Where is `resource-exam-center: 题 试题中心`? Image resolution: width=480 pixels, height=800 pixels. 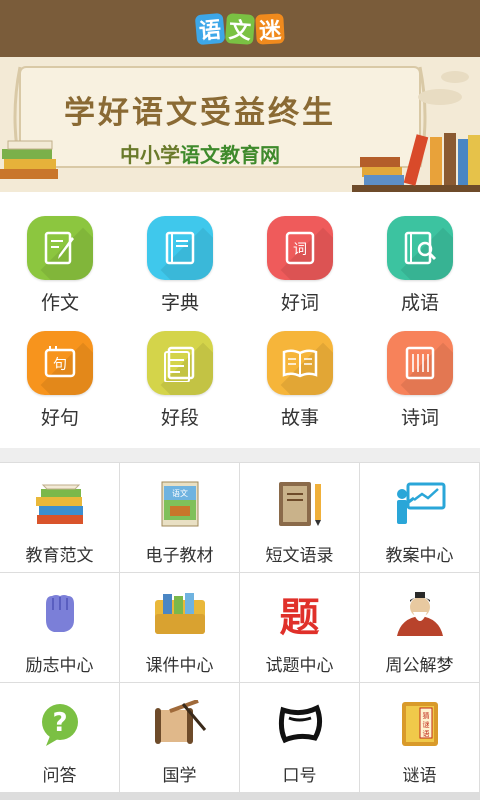 resource-exam-center: 题 试题中心 is located at coordinates (299, 627).